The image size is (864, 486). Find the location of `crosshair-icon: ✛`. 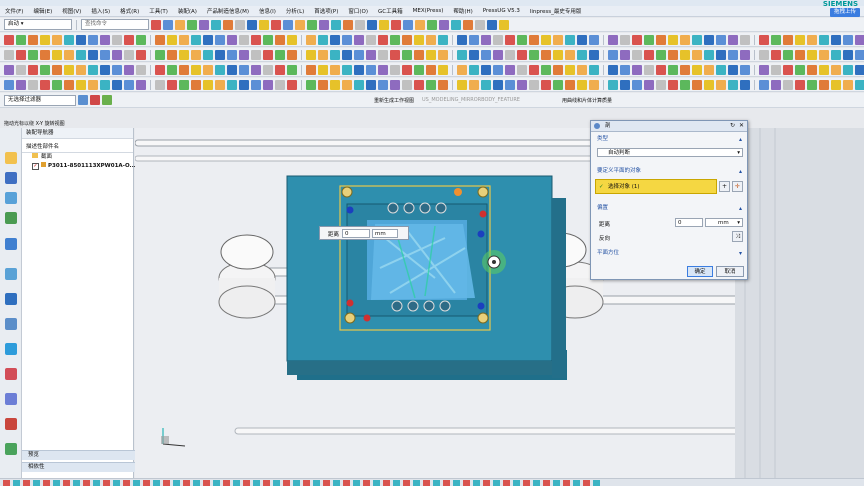

crosshair-icon: ✛ is located at coordinates (737, 186).